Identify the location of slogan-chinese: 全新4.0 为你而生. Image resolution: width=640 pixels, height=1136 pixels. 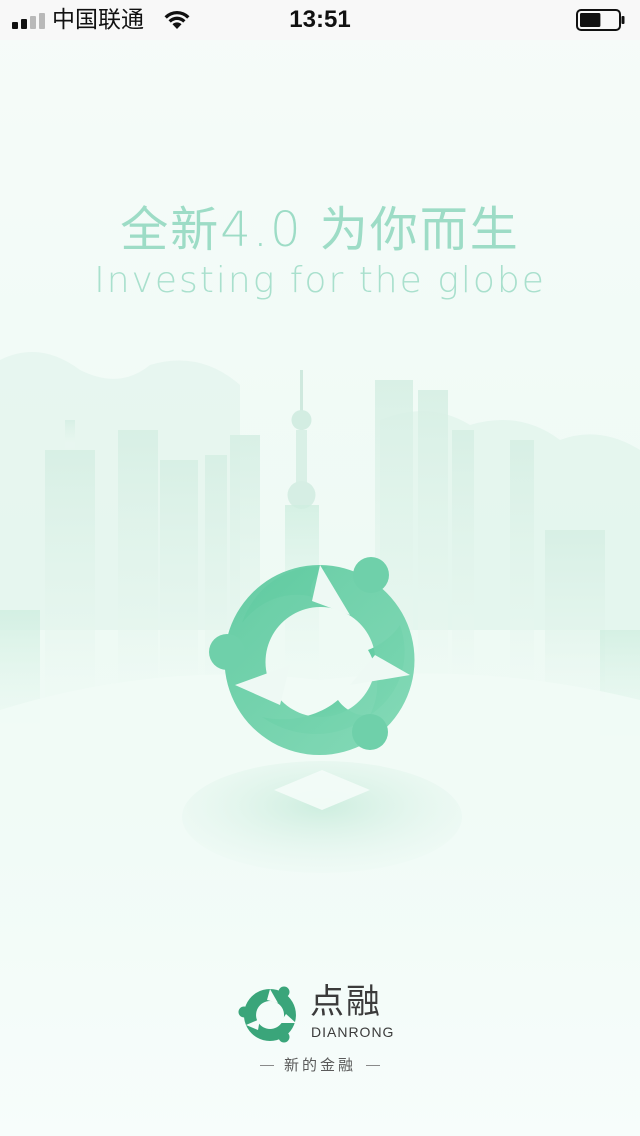
(320, 230).